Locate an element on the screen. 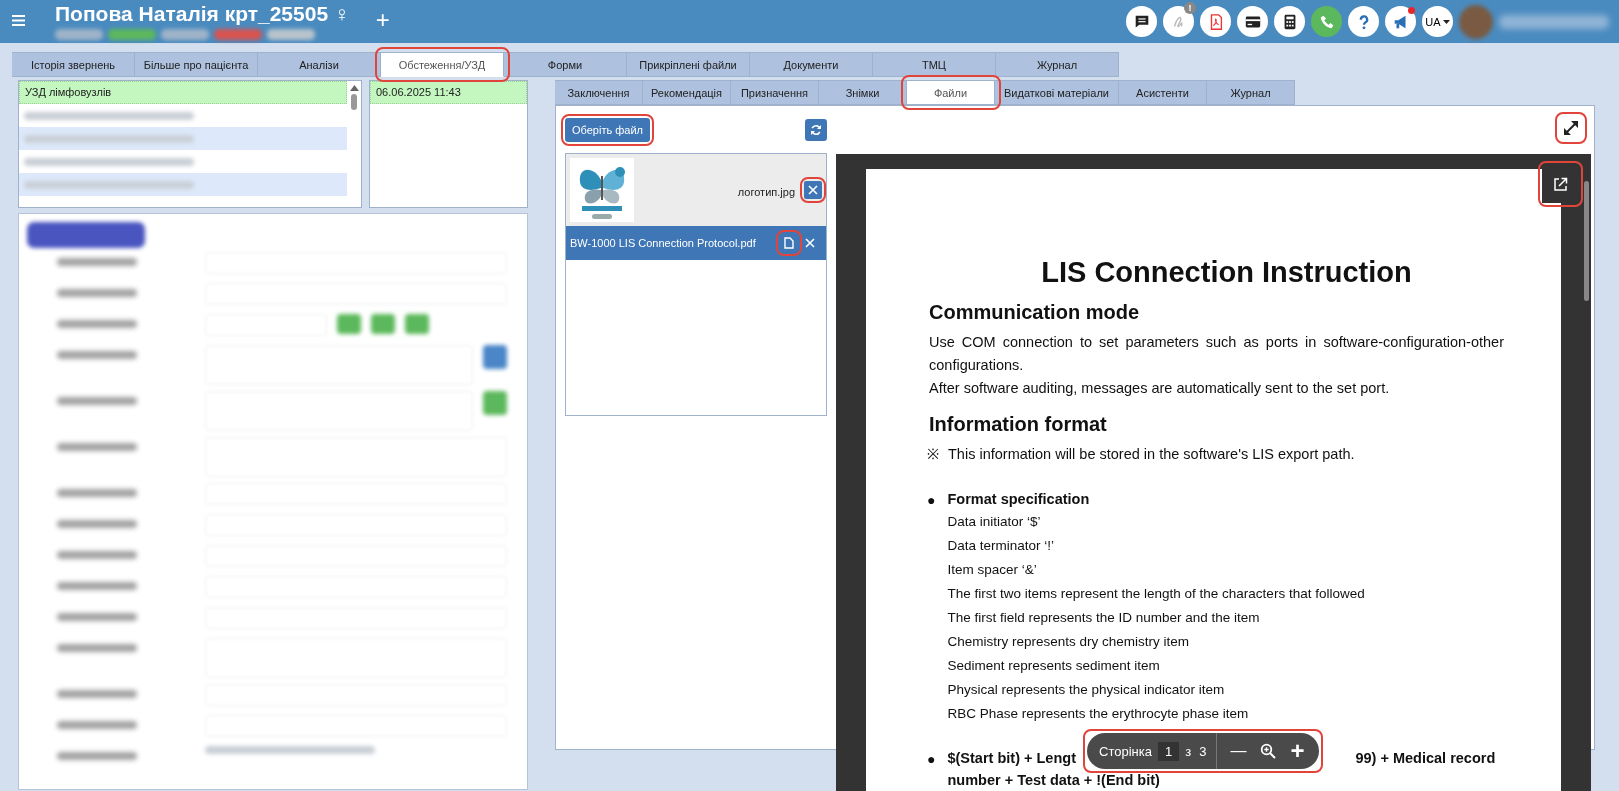 This screenshot has width=1619, height=791. tab: Обстеження/УЗД is located at coordinates (442, 64).